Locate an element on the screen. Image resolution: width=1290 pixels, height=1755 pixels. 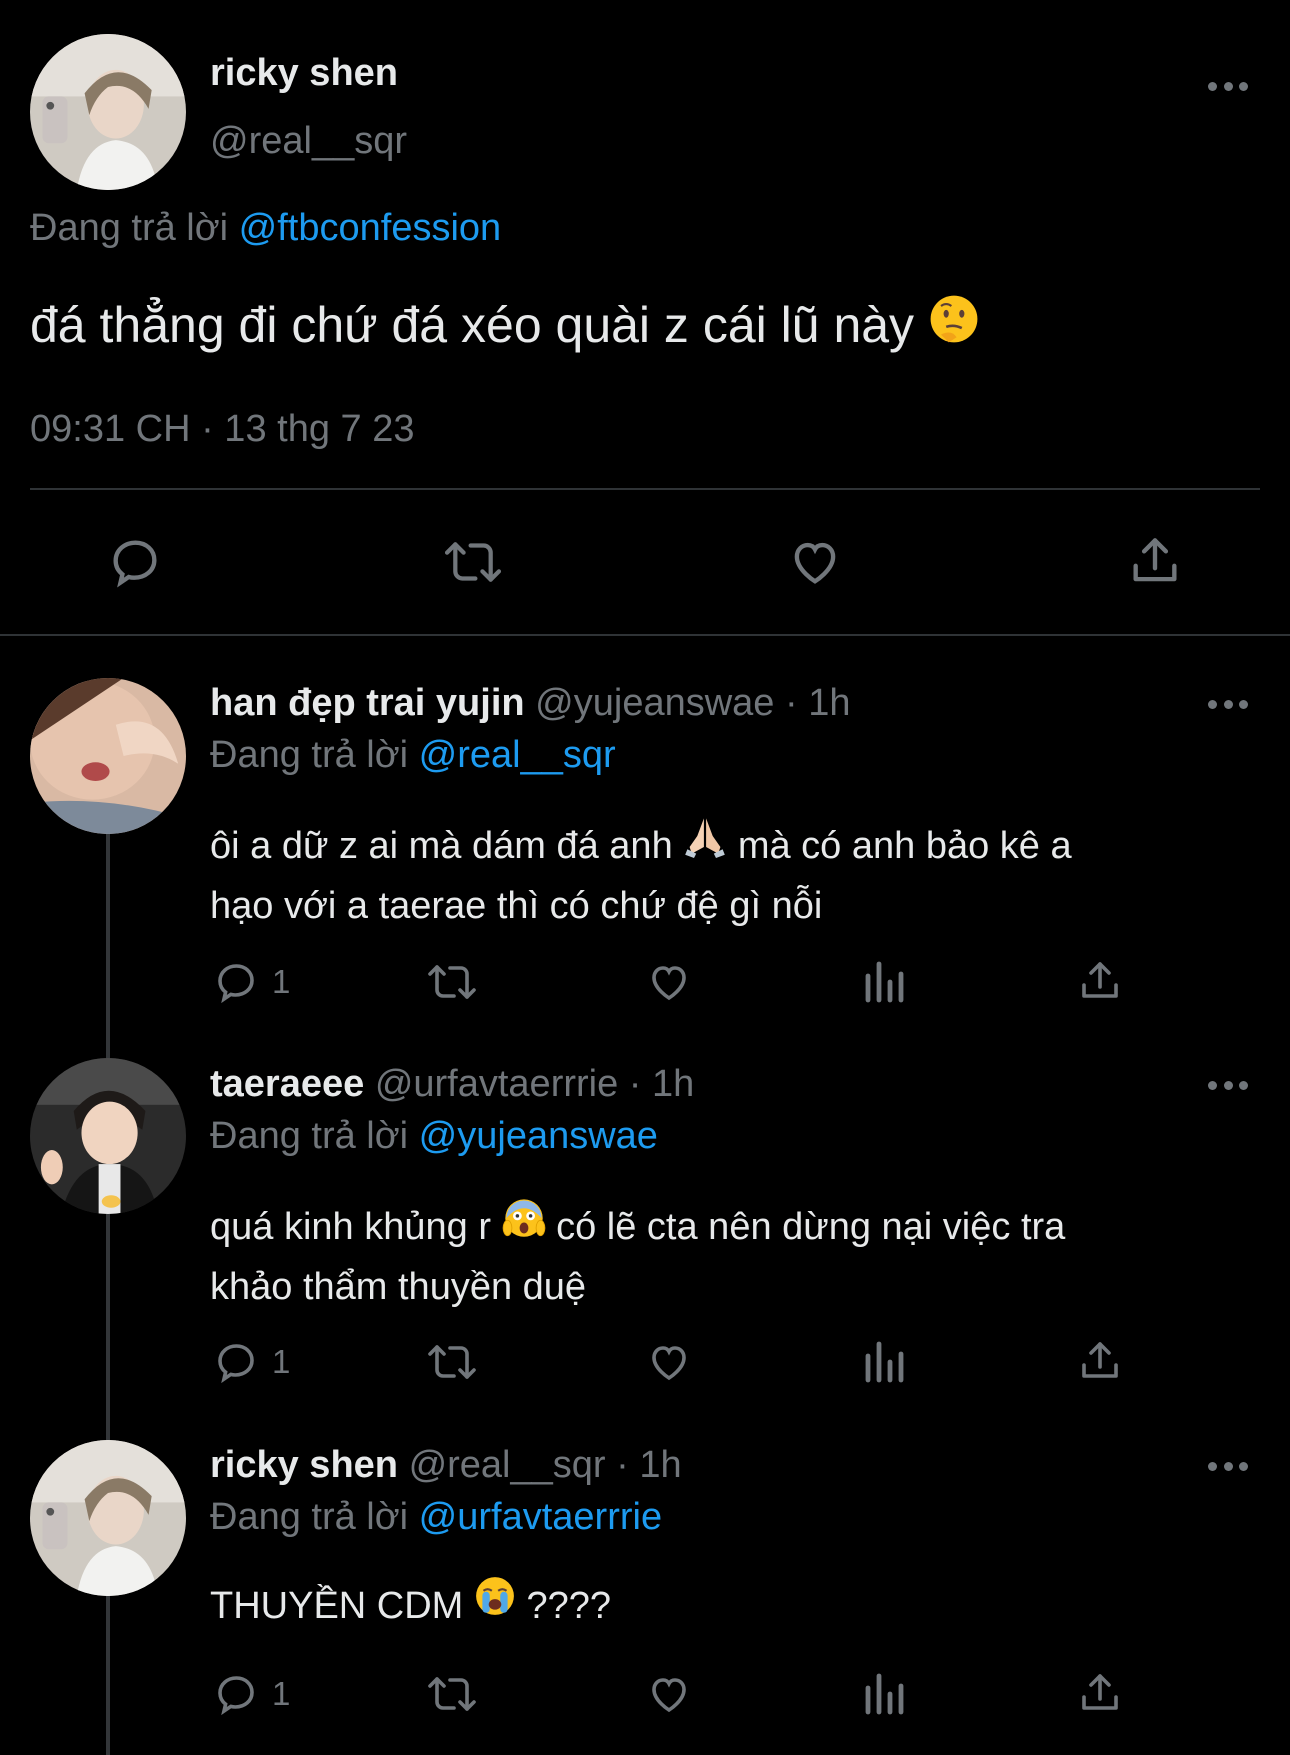
screaming-face-emoji is located at coordinates (524, 1225).